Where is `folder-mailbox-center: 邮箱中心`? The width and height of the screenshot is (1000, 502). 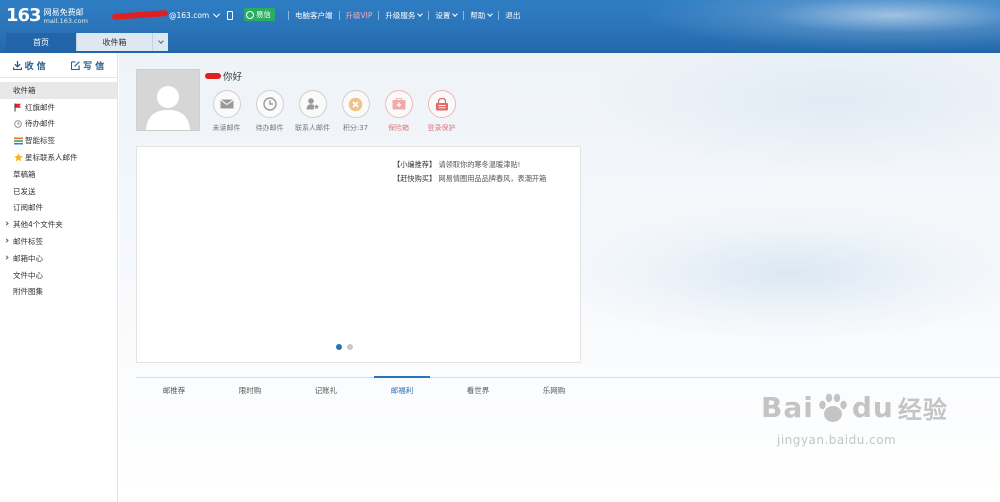 folder-mailbox-center: 邮箱中心 is located at coordinates (58, 258).